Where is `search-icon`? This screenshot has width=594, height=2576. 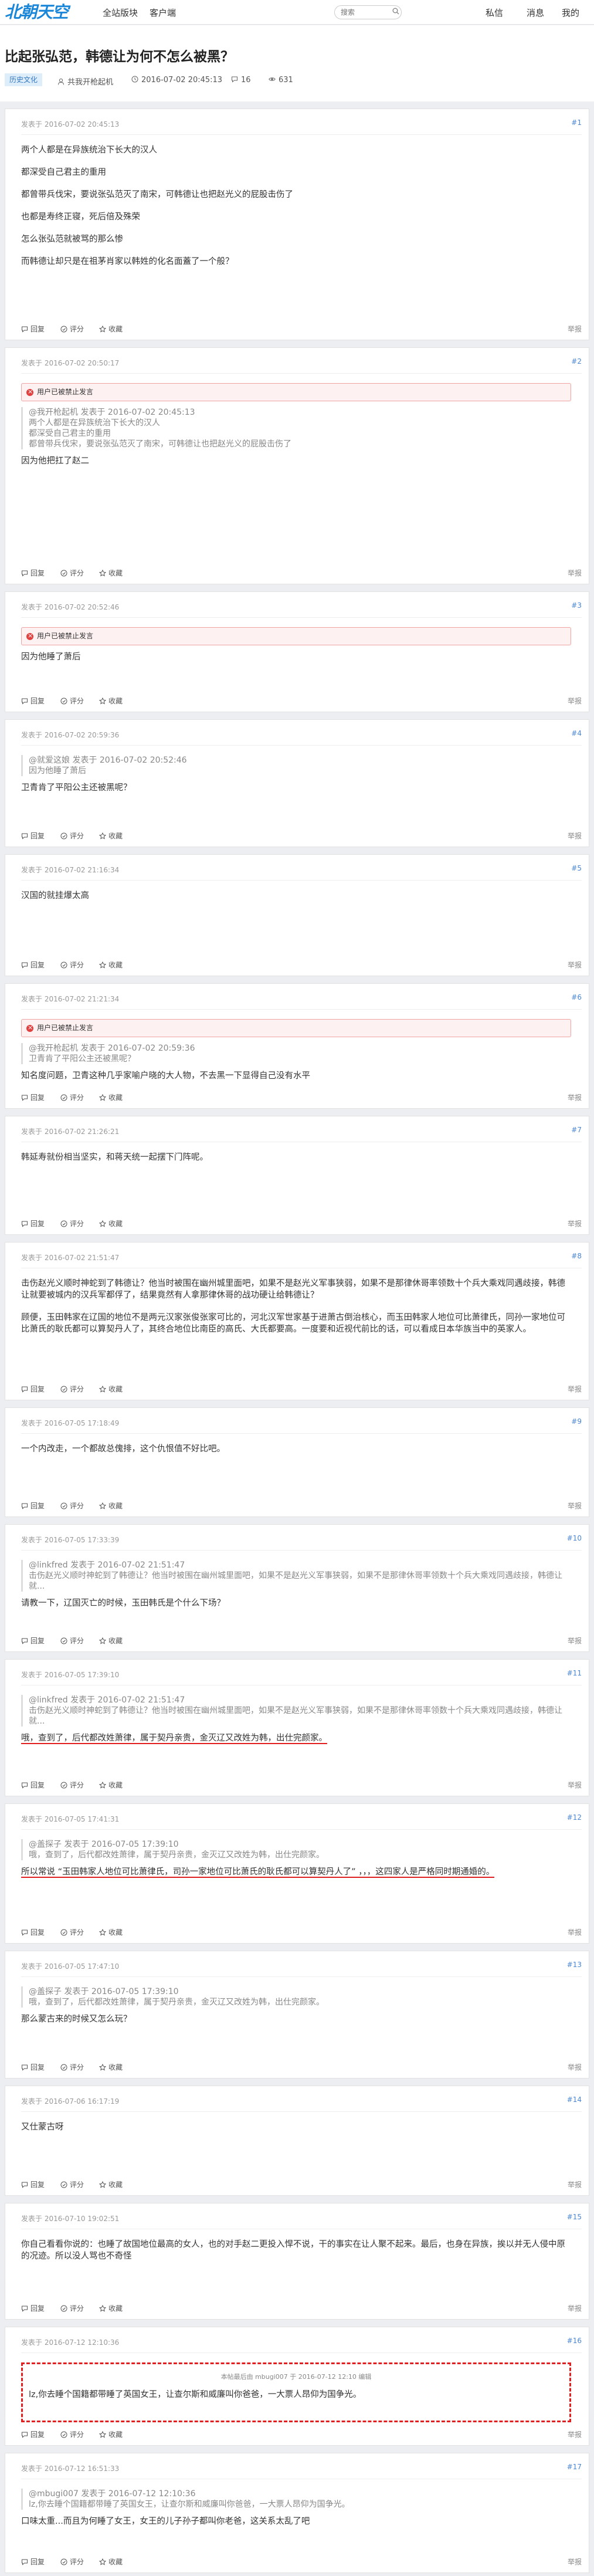 search-icon is located at coordinates (395, 11).